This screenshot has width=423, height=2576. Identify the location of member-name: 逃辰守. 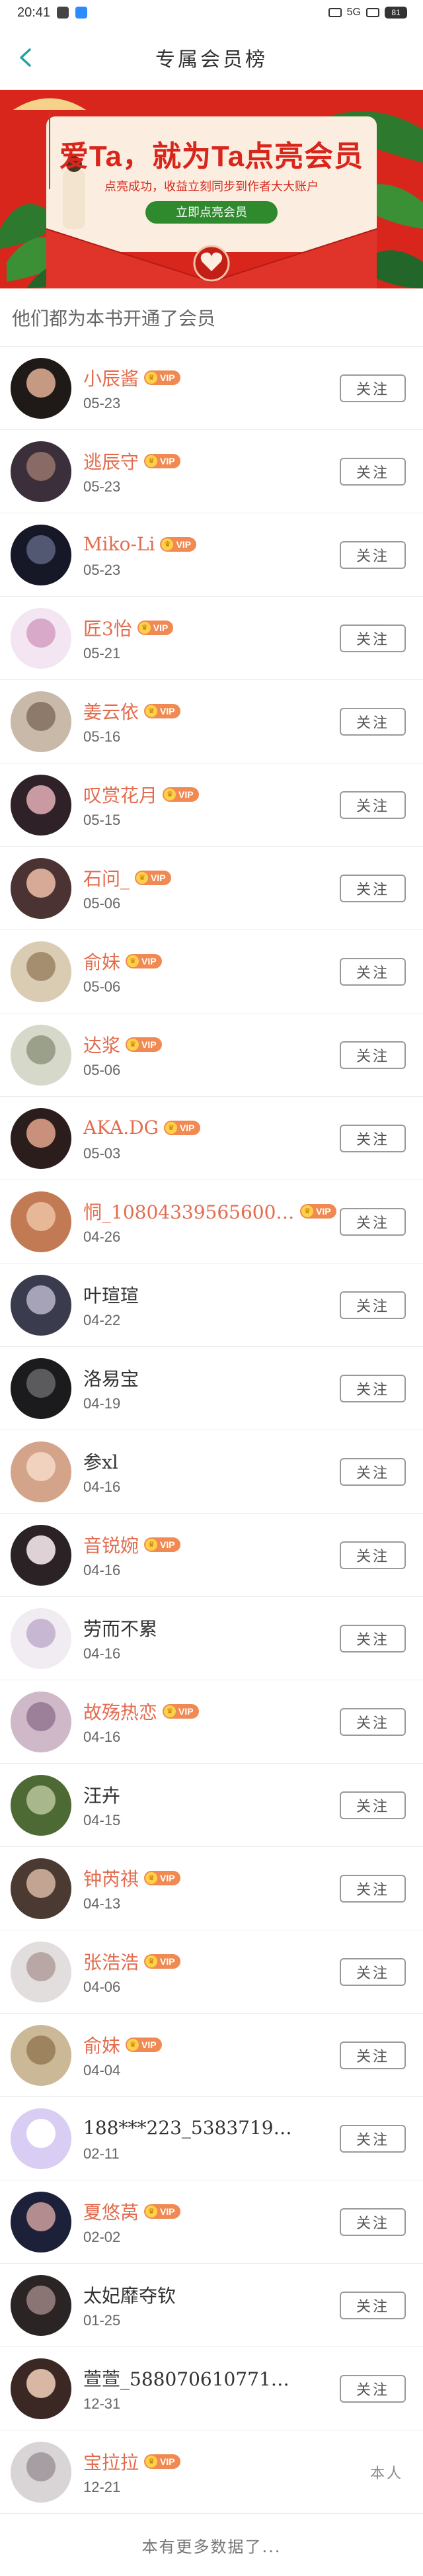
(111, 461).